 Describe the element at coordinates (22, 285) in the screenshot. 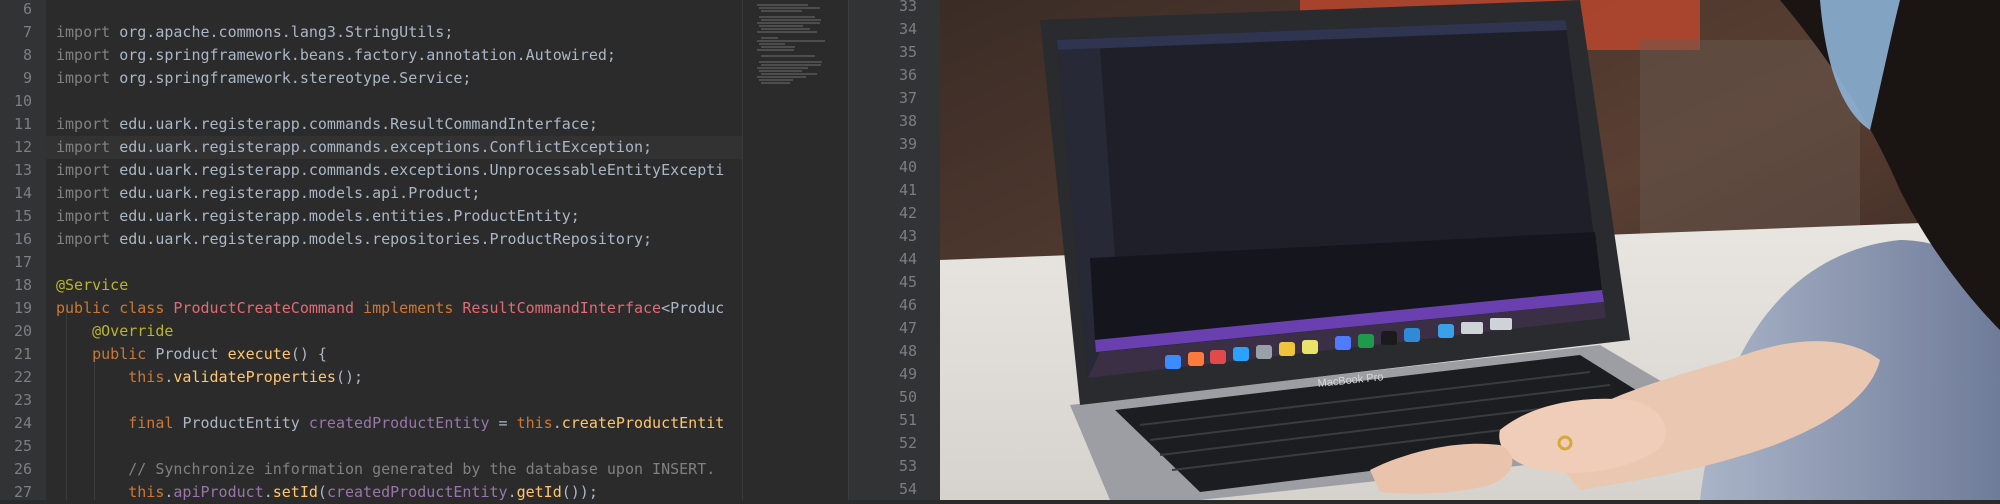

I see `line-number: 18` at that location.